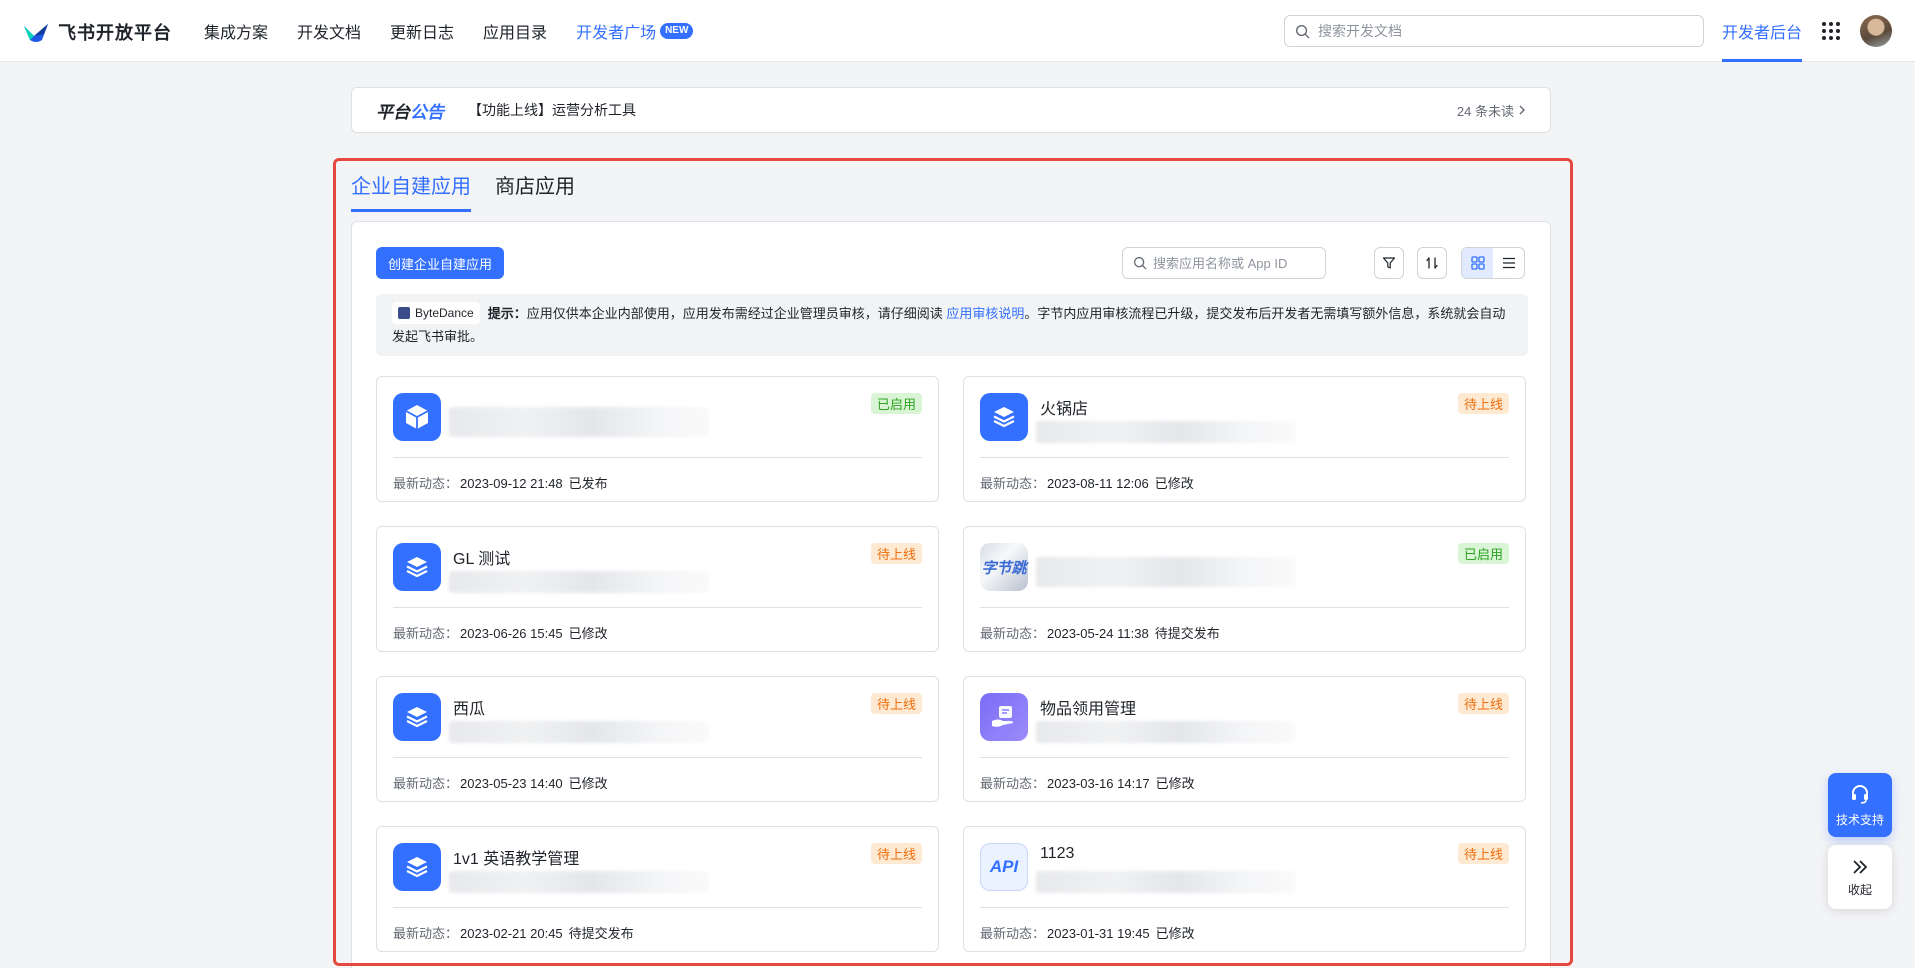 The width and height of the screenshot is (1915, 968). I want to click on brand-name: 飞书开放平台, so click(115, 33).